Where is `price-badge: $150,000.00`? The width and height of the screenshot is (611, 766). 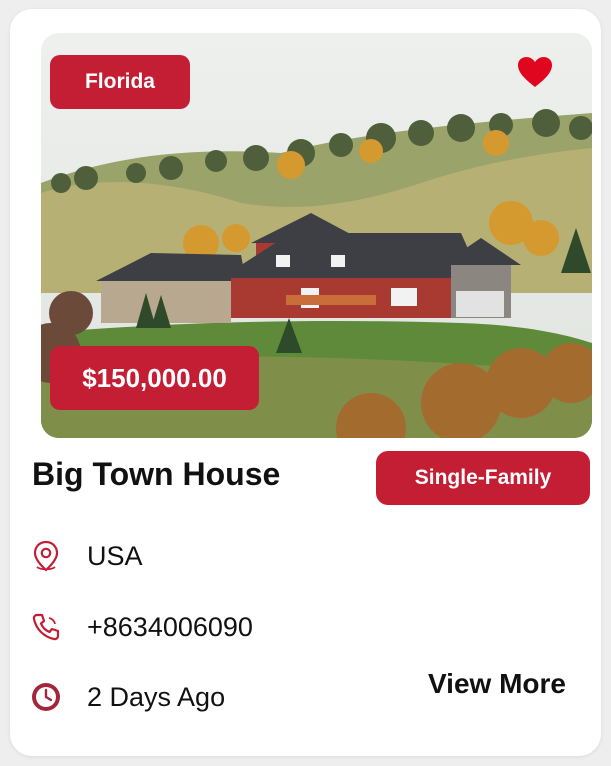
price-badge: $150,000.00 is located at coordinates (154, 378).